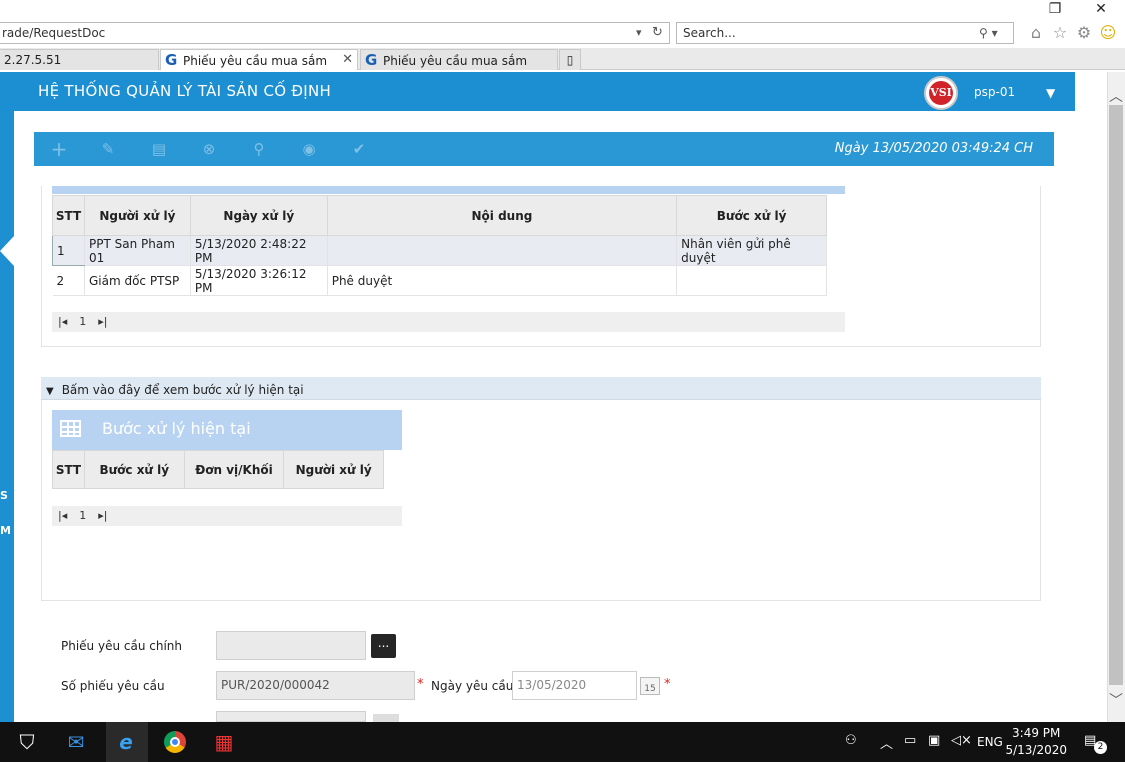 The image size is (1125, 762). Describe the element at coordinates (137, 250) in the screenshot. I see `cell-user: PPT San Pham 01` at that location.